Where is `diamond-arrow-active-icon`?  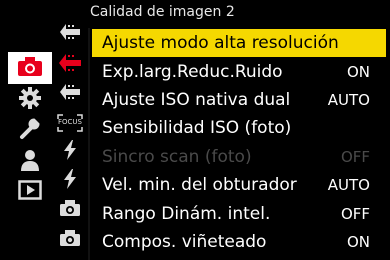 diamond-arrow-active-icon is located at coordinates (70, 65).